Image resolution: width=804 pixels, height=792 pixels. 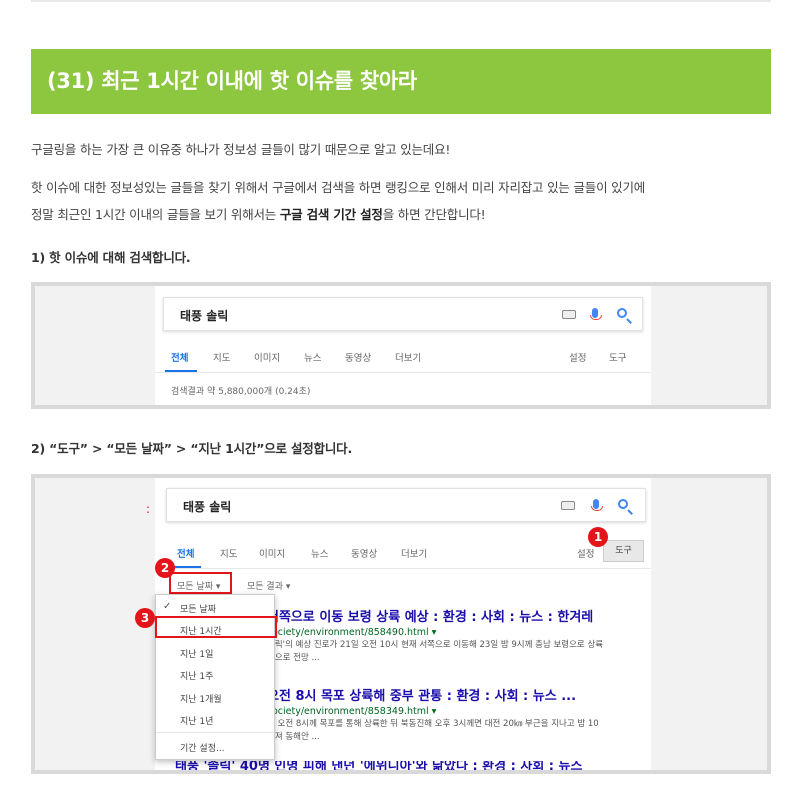 I want to click on filter-results: 모든 결과 ▾, so click(x=268, y=585).